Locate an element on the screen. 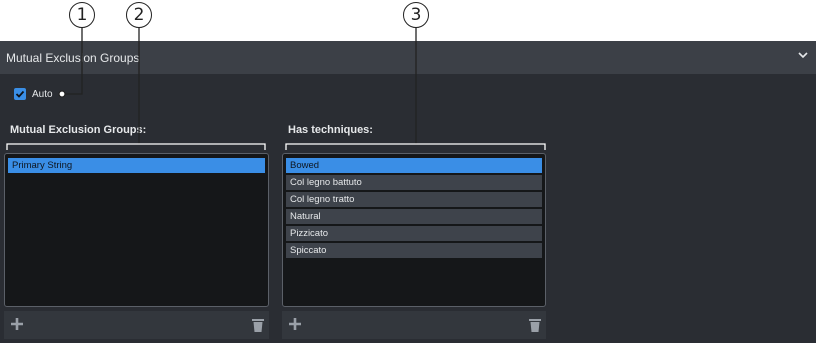 This screenshot has height=343, width=816. groups-heading: Mutual Exclusion Groups: is located at coordinates (78, 130).